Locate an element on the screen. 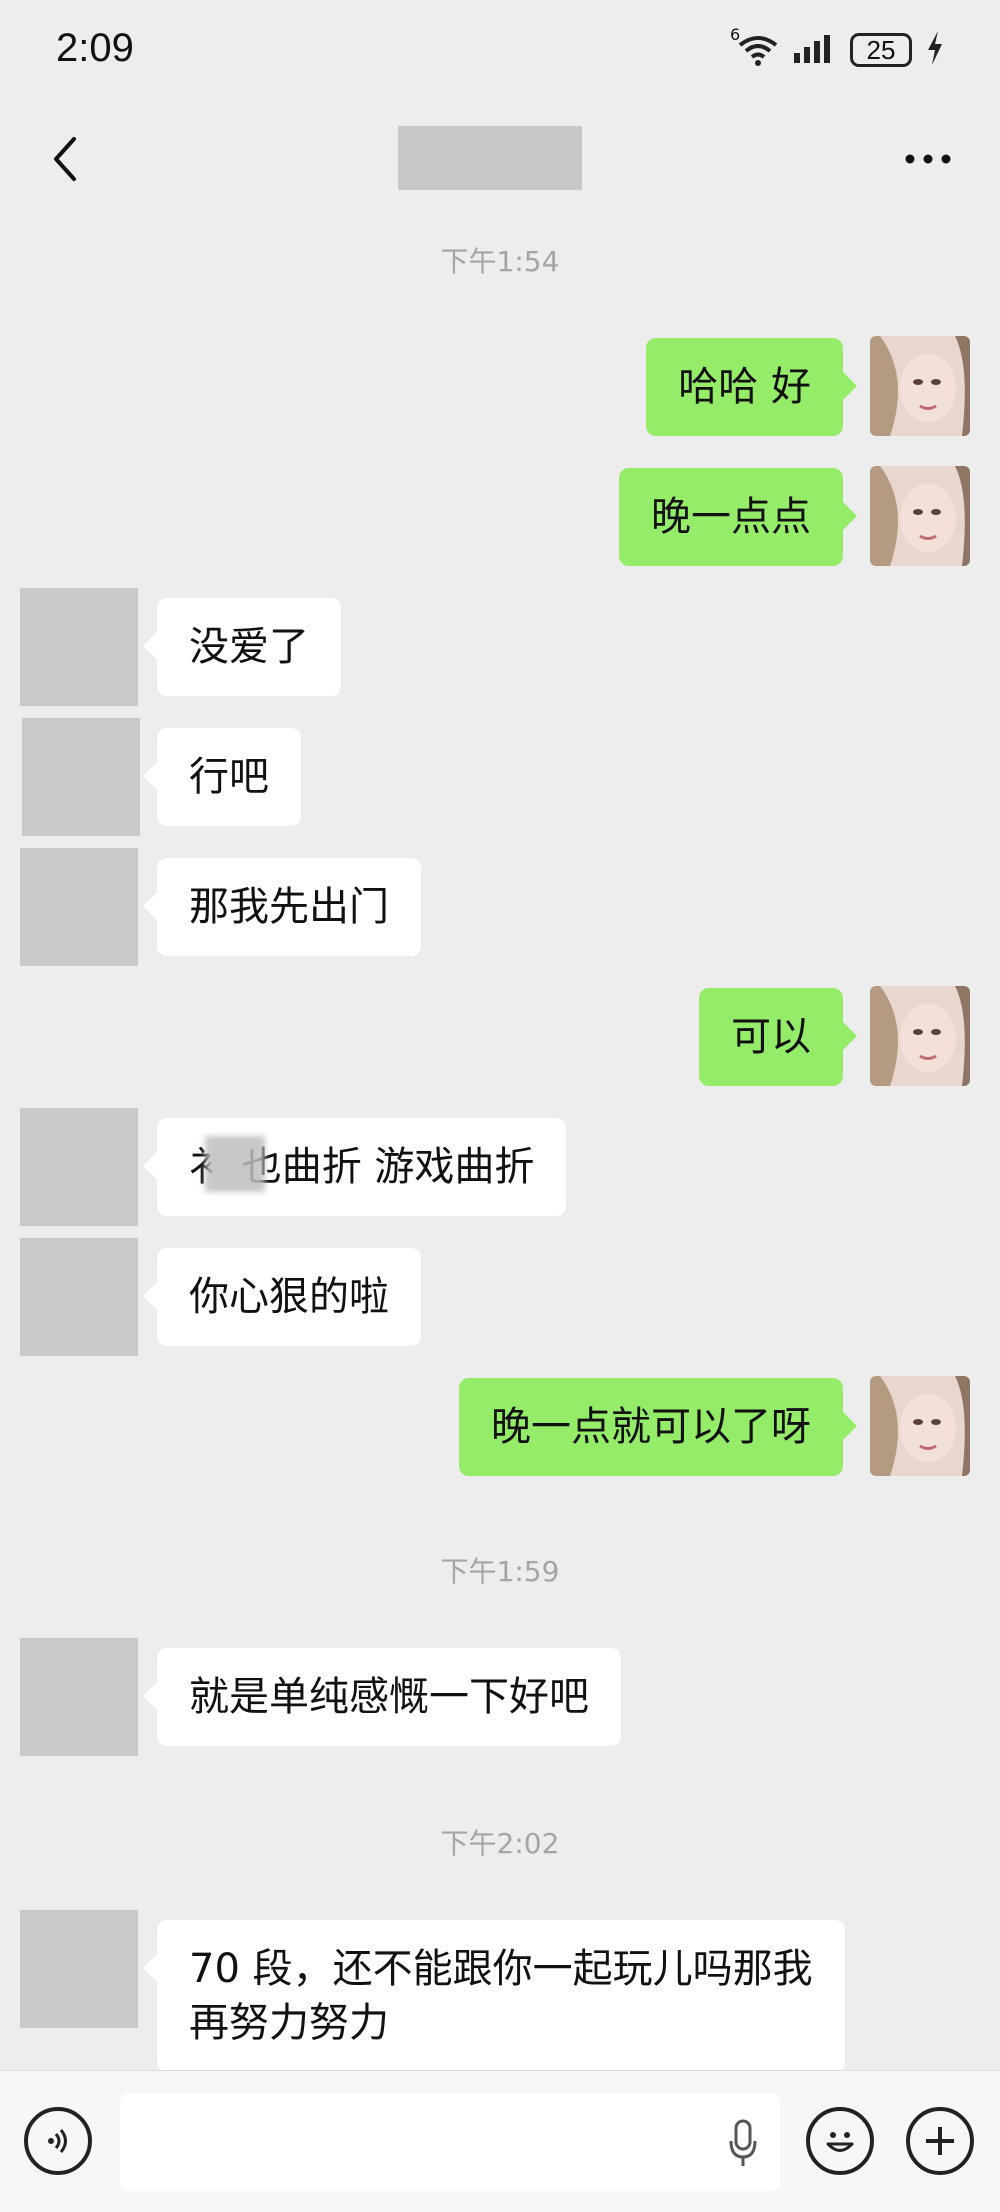 The image size is (1000, 2212). timestamp: 下午2:02 is located at coordinates (500, 1843).